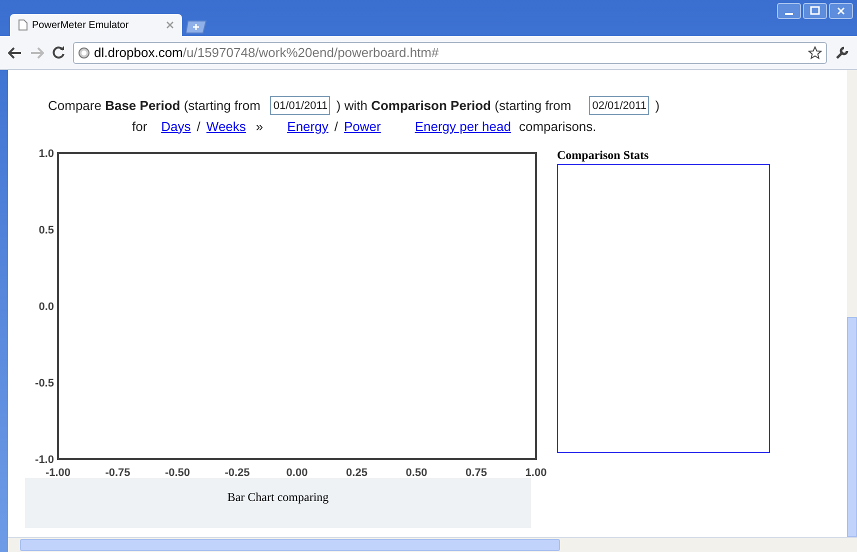 The width and height of the screenshot is (857, 552). I want to click on y-tick-label: 1.0, so click(46, 154).